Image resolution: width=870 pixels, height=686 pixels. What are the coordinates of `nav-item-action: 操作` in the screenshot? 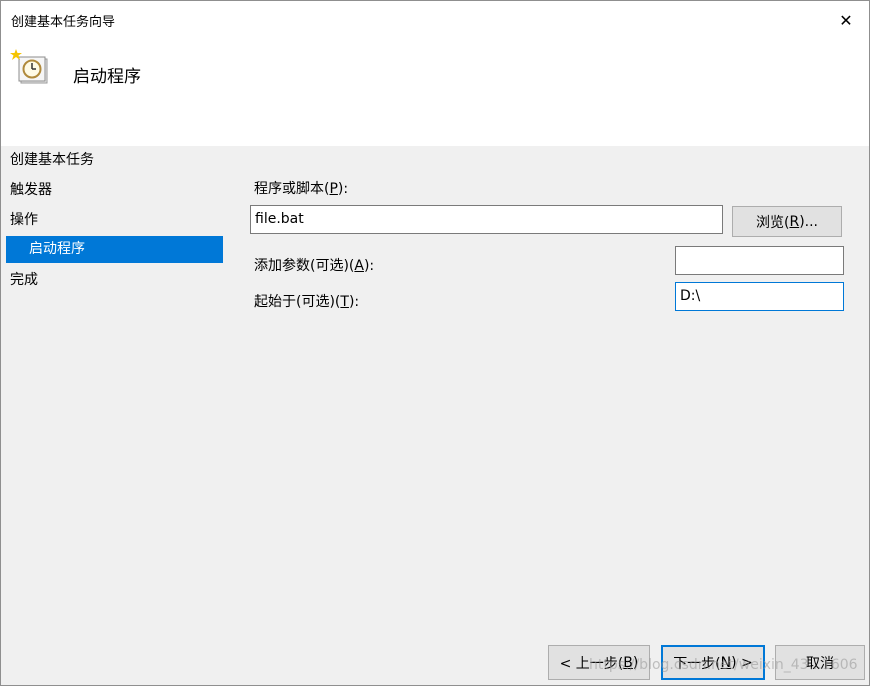 It's located at (24, 220).